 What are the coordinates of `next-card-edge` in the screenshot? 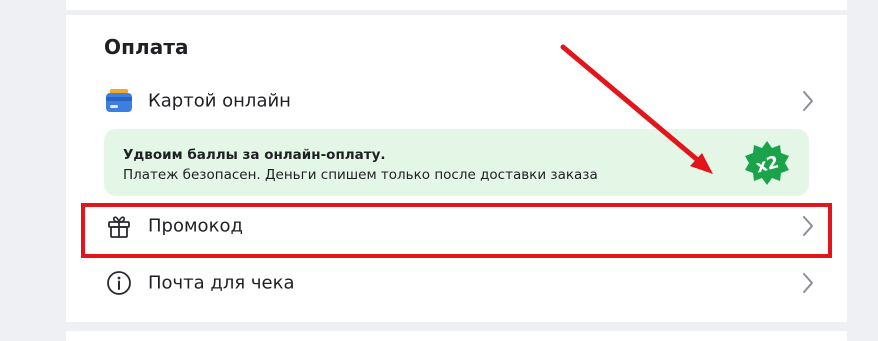 It's located at (456, 336).